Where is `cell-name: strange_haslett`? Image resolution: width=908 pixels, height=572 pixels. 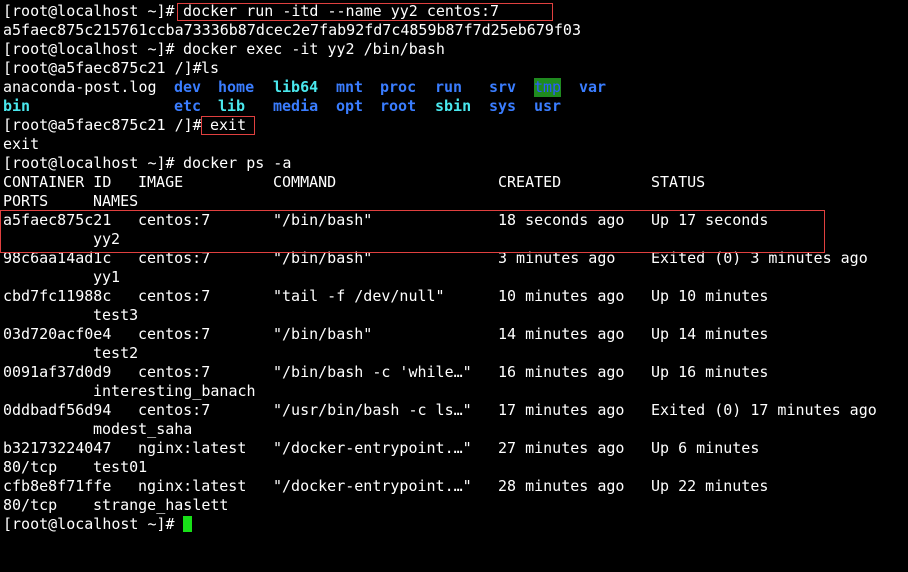
cell-name: strange_haslett is located at coordinates (161, 505).